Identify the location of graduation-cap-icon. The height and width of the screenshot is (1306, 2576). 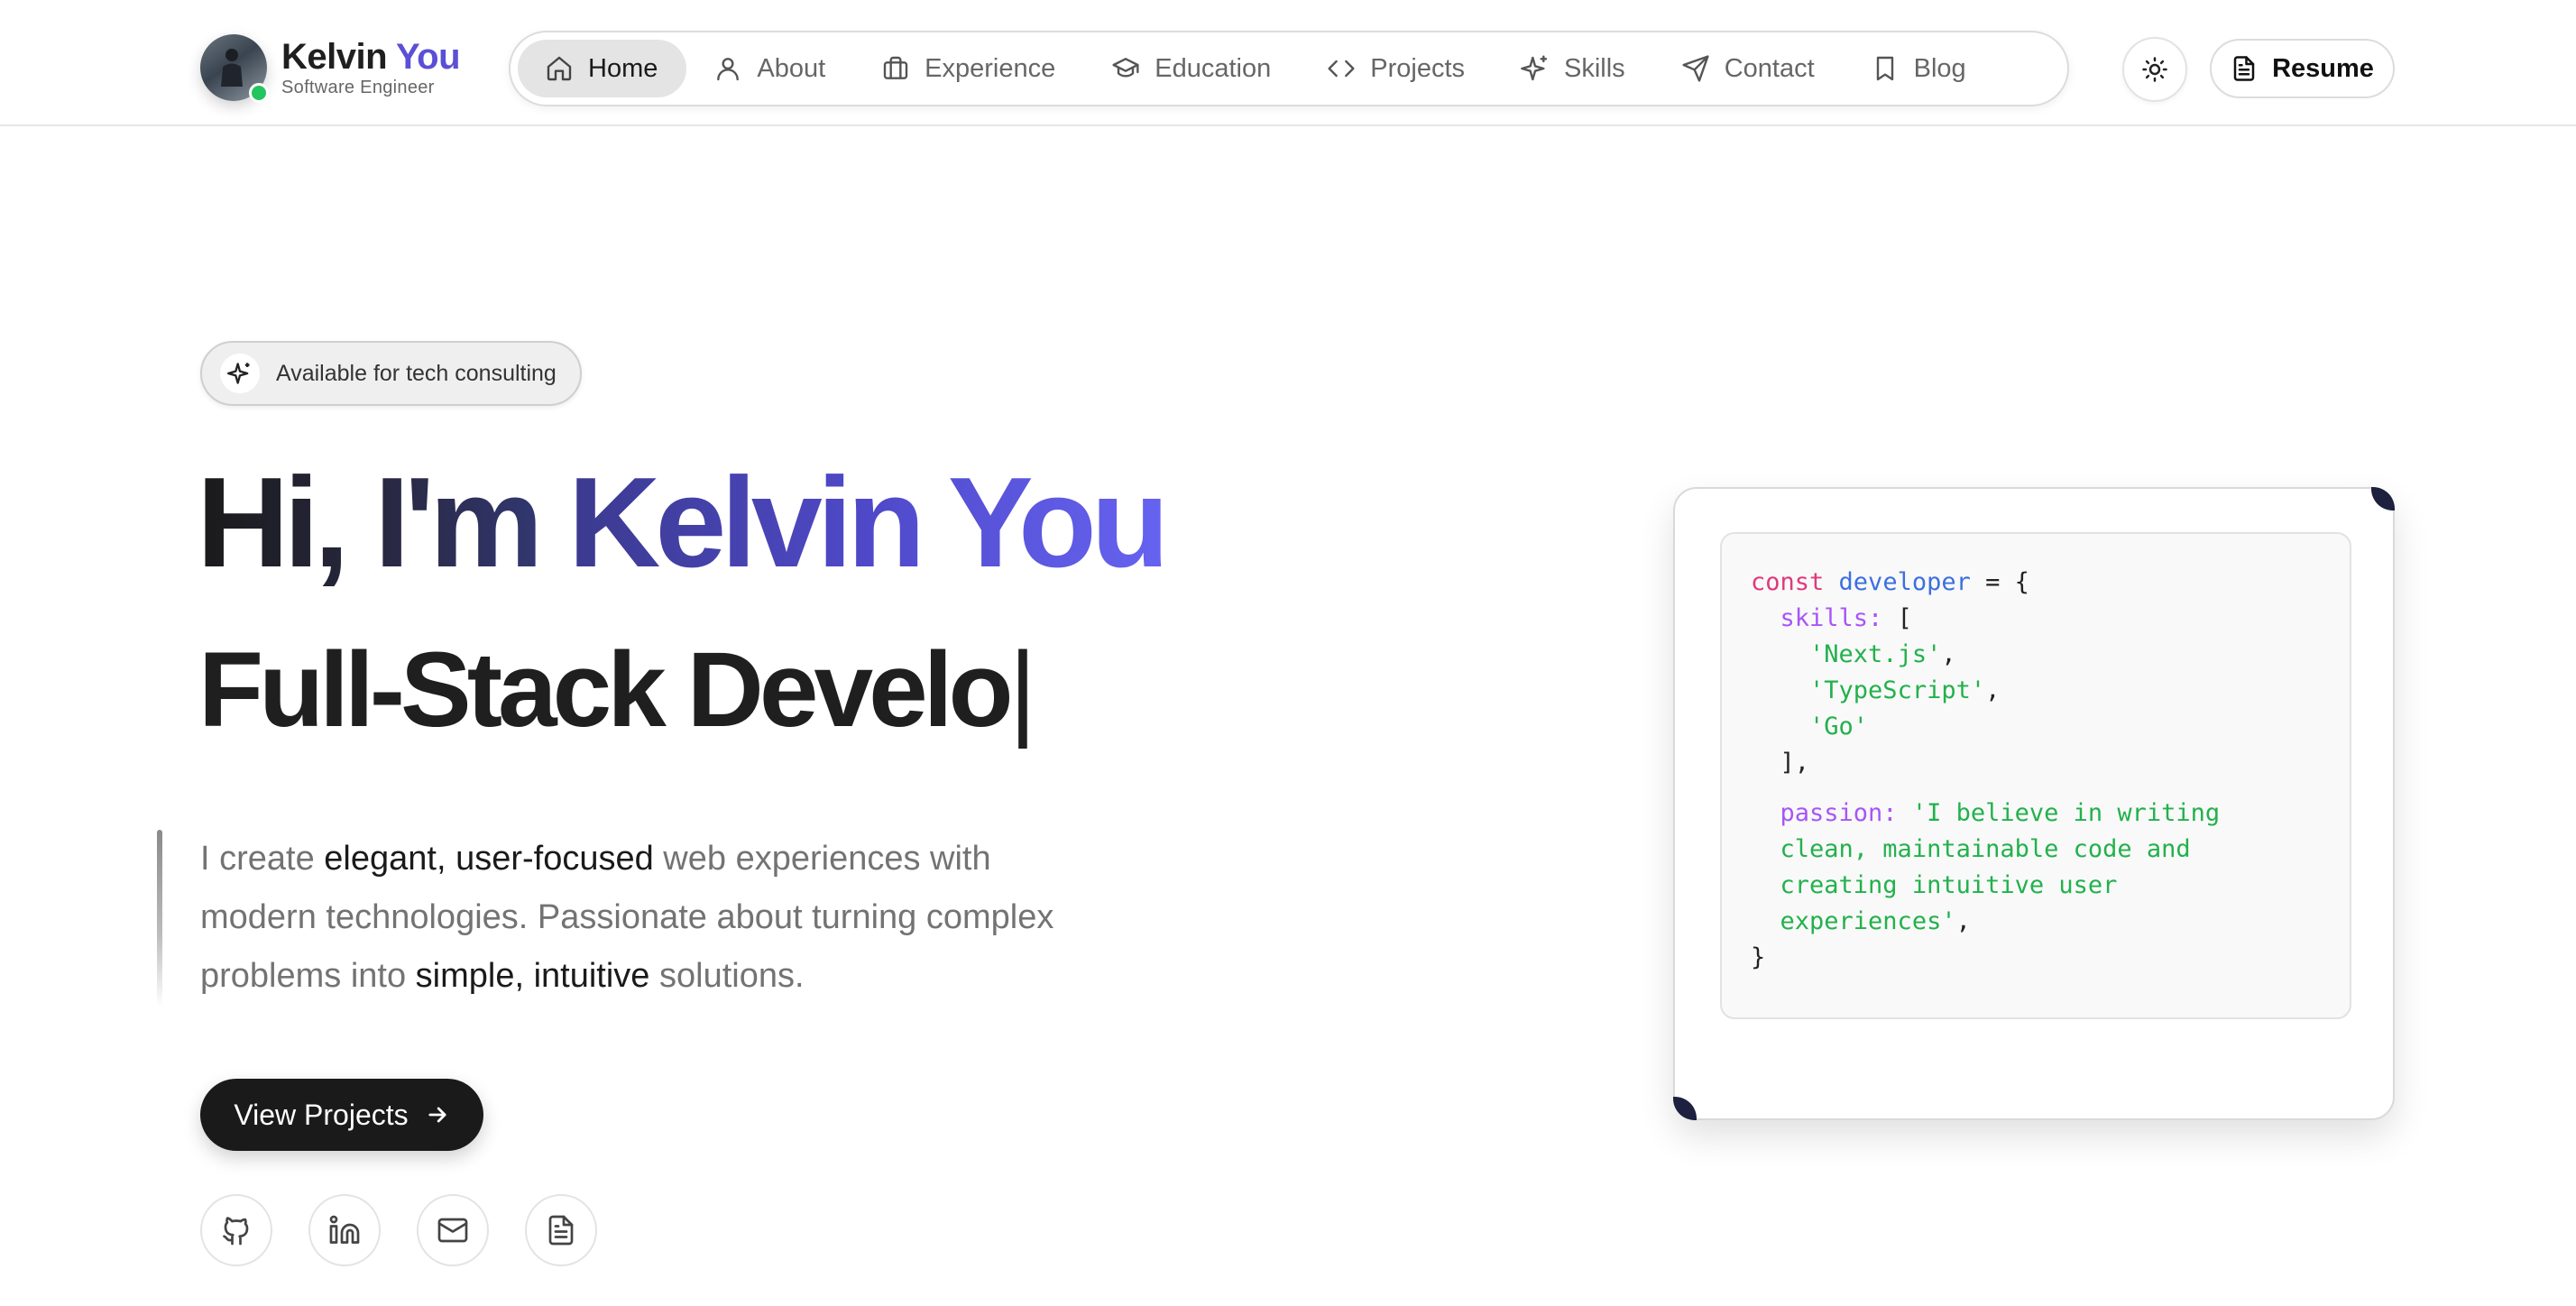
(1126, 68).